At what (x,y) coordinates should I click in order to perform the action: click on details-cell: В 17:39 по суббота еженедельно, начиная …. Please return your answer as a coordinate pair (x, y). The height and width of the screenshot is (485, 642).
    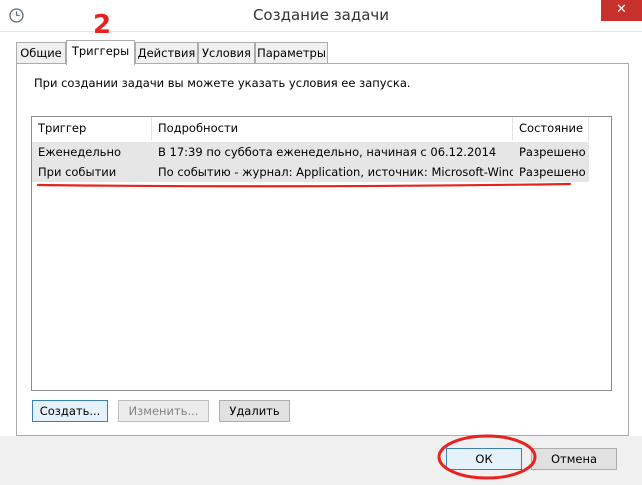
    Looking at the image, I should click on (327, 152).